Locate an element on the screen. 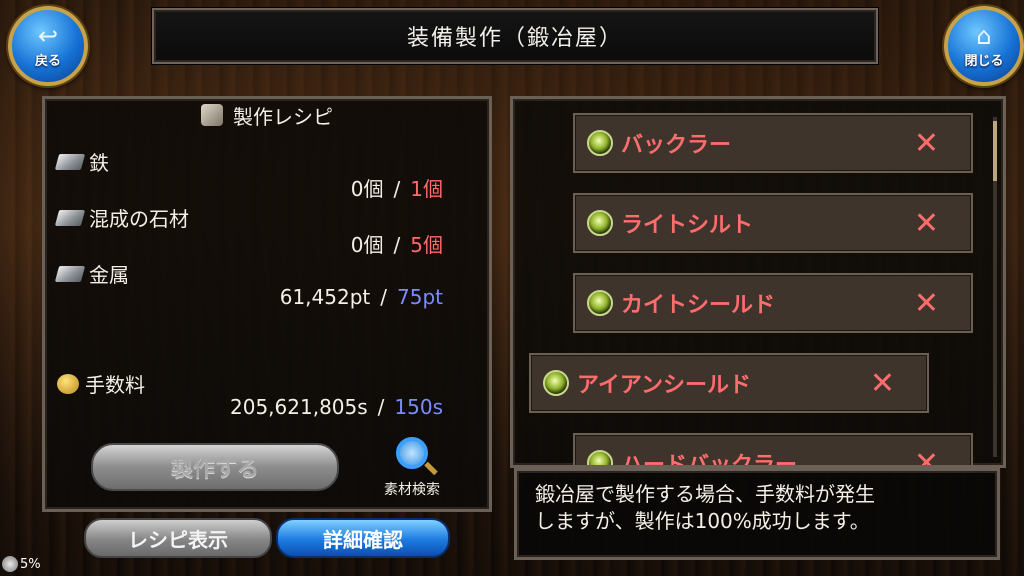 The height and width of the screenshot is (576, 1024). recipe-header: 製作レシピ is located at coordinates (267, 115).